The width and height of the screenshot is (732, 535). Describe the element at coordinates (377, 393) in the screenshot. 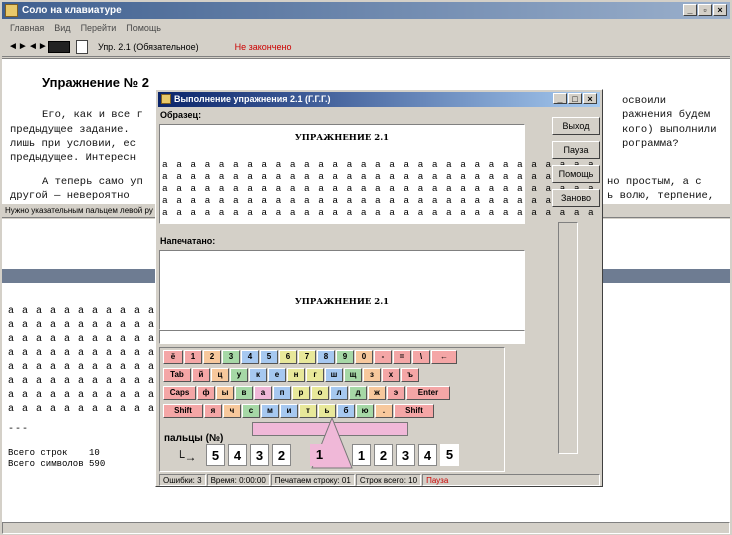

I see `key: ж` at that location.